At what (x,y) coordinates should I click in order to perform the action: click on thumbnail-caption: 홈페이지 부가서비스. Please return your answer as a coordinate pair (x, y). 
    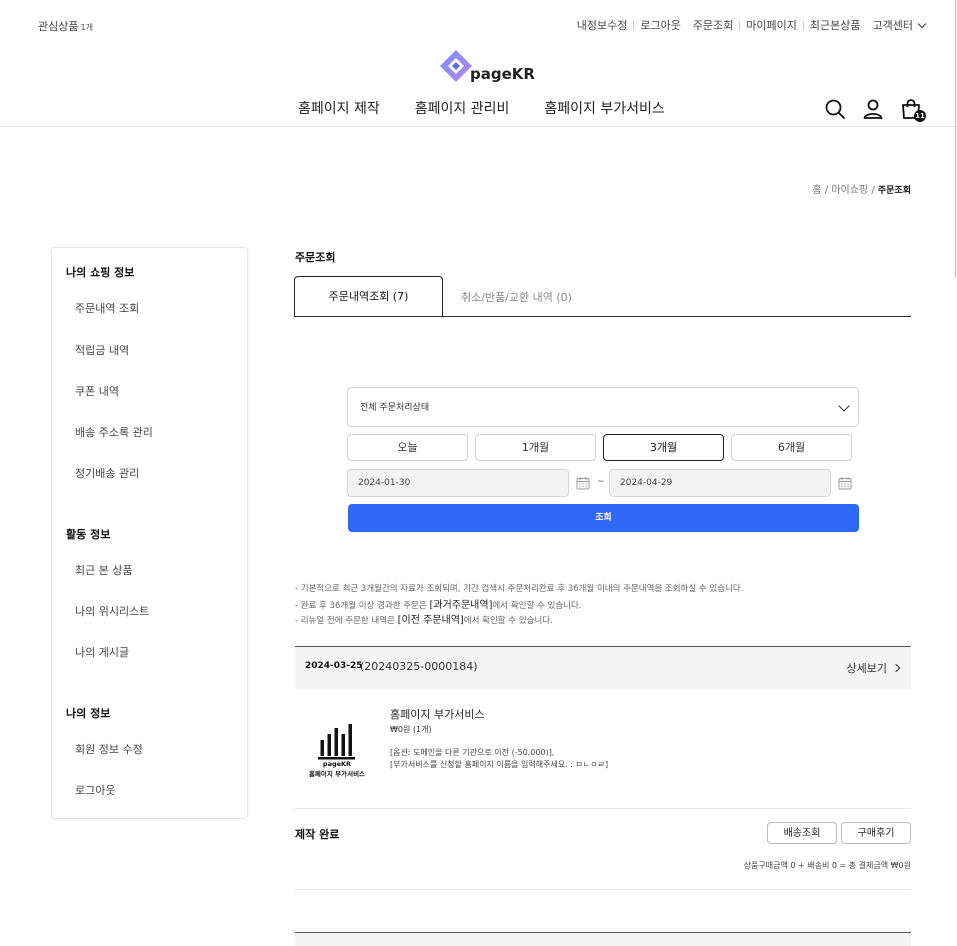
    Looking at the image, I should click on (337, 774).